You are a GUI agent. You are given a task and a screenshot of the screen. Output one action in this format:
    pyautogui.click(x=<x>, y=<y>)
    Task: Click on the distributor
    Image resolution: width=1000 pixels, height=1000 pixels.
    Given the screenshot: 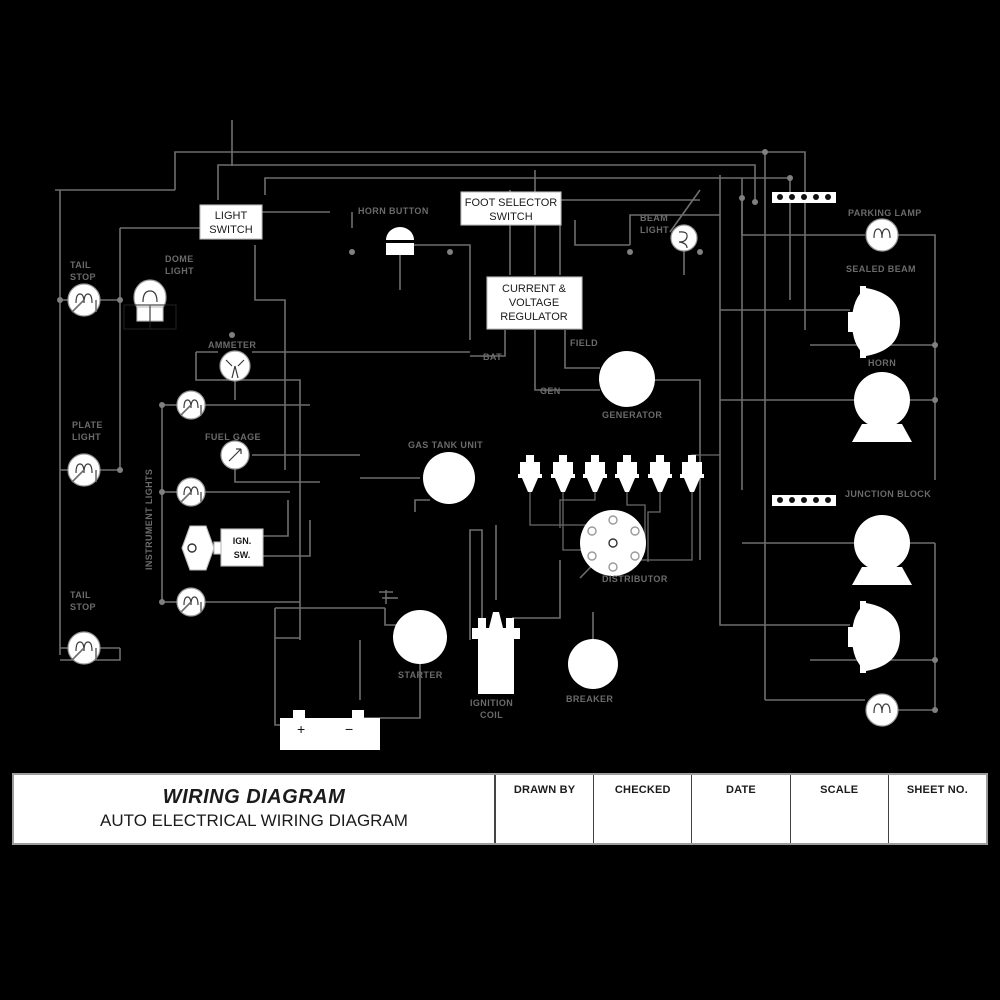 What is the action you would take?
    pyautogui.click(x=613, y=543)
    